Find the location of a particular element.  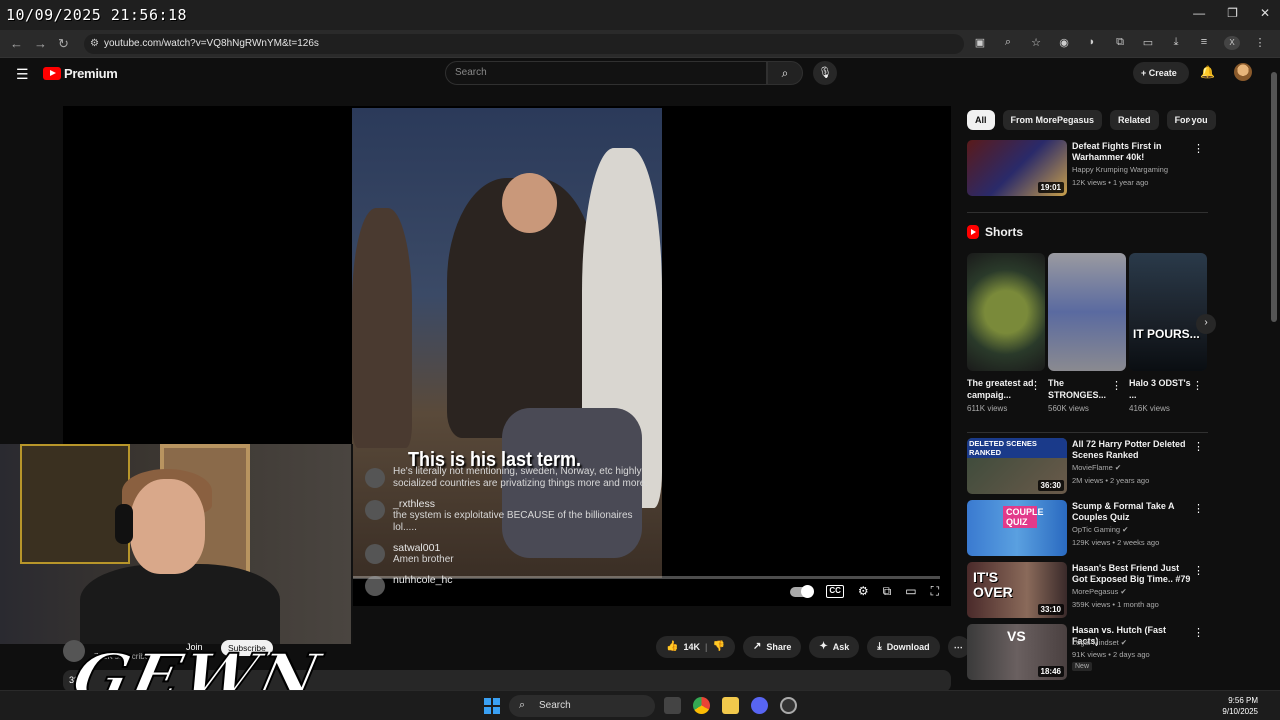

notifications-bell-icon: 🔔 is located at coordinates (1207, 72).